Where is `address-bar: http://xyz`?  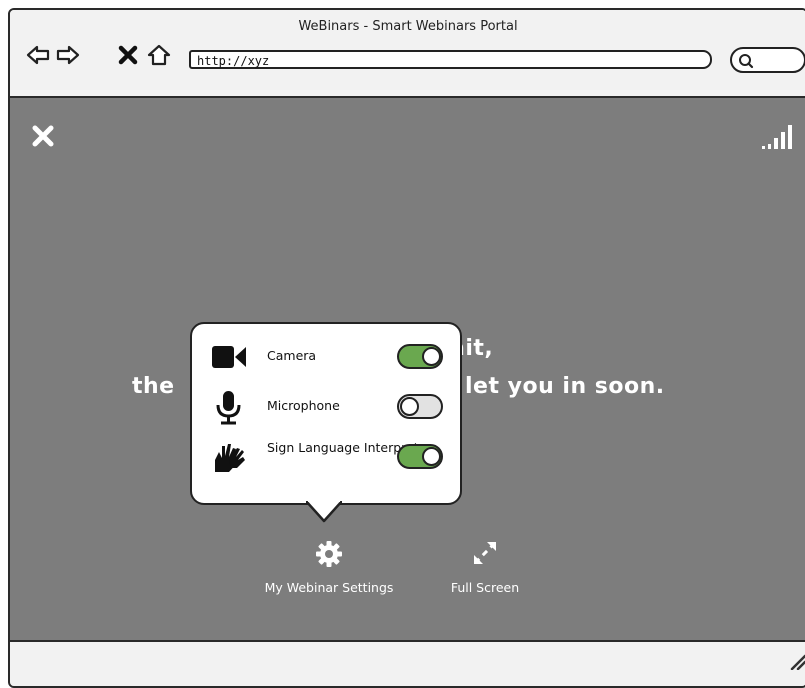 address-bar: http://xyz is located at coordinates (450, 59).